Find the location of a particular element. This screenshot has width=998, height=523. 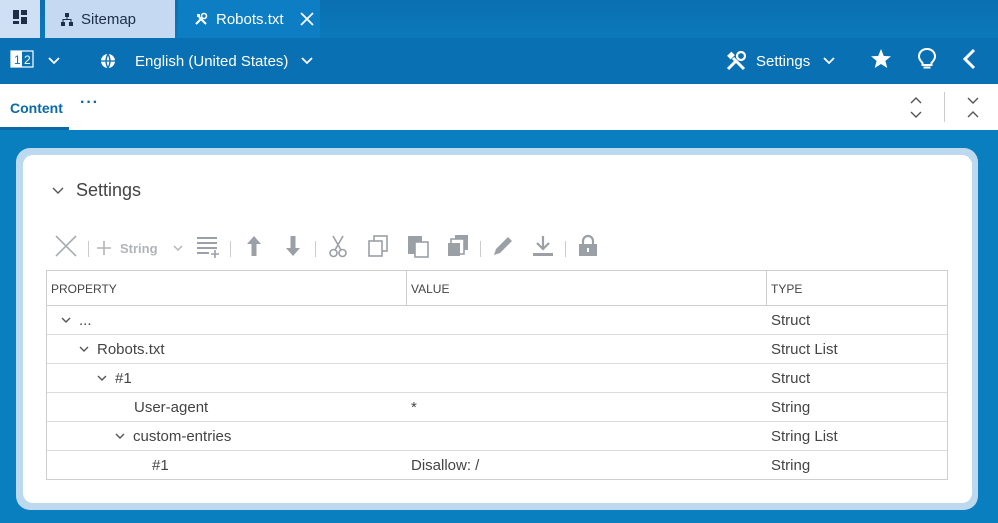

table-row: #1 Disallow: / String is located at coordinates (497, 465).